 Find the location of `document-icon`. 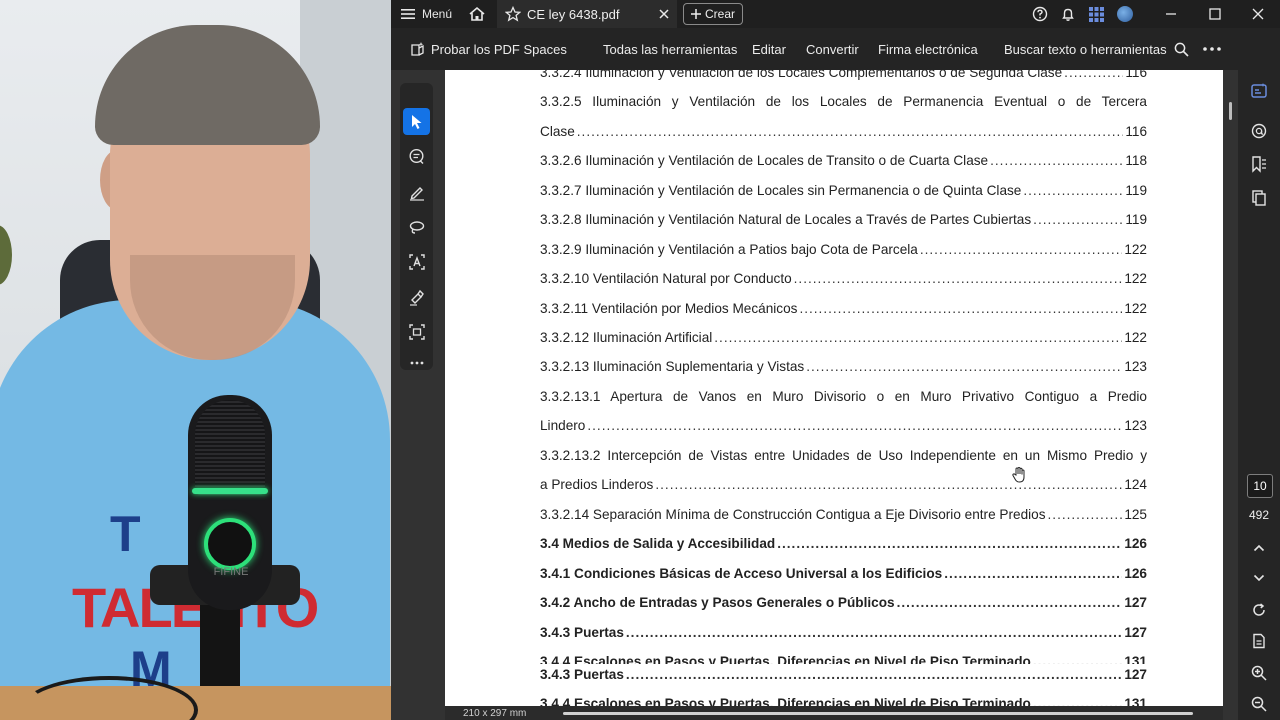

document-icon is located at coordinates (1259, 641).